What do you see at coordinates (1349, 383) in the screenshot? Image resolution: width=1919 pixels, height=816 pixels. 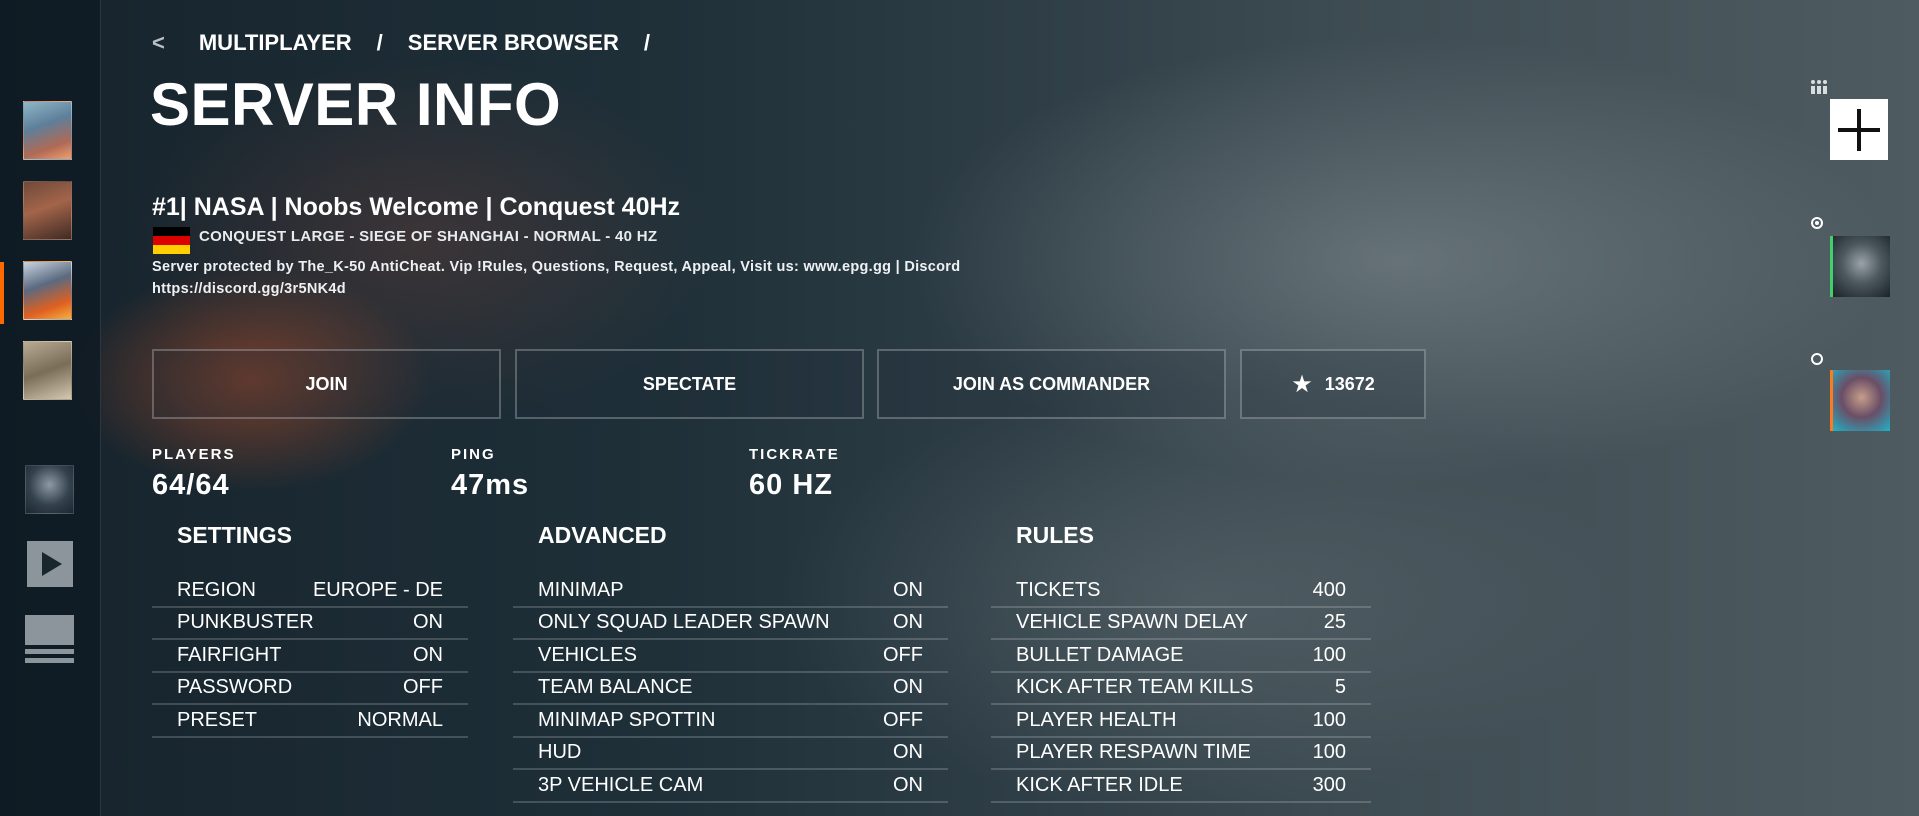 I see `favorite-count: 13672` at bounding box center [1349, 383].